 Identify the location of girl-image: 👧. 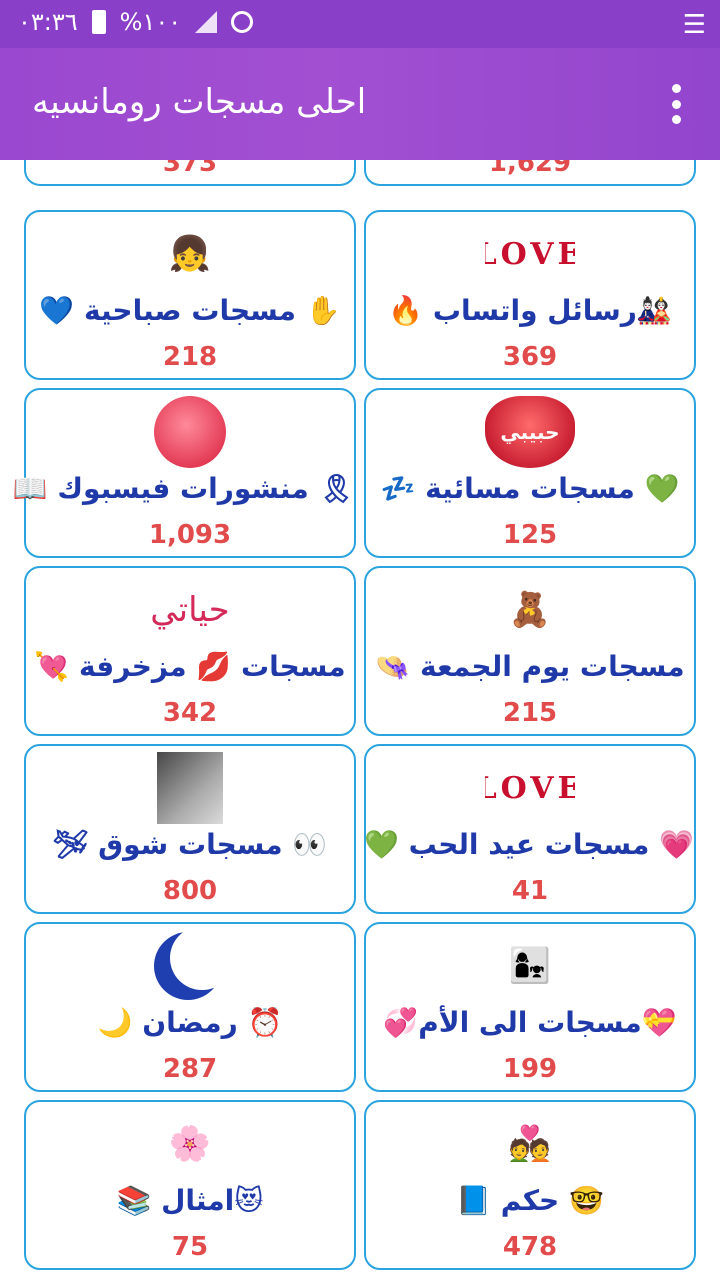
(190, 254).